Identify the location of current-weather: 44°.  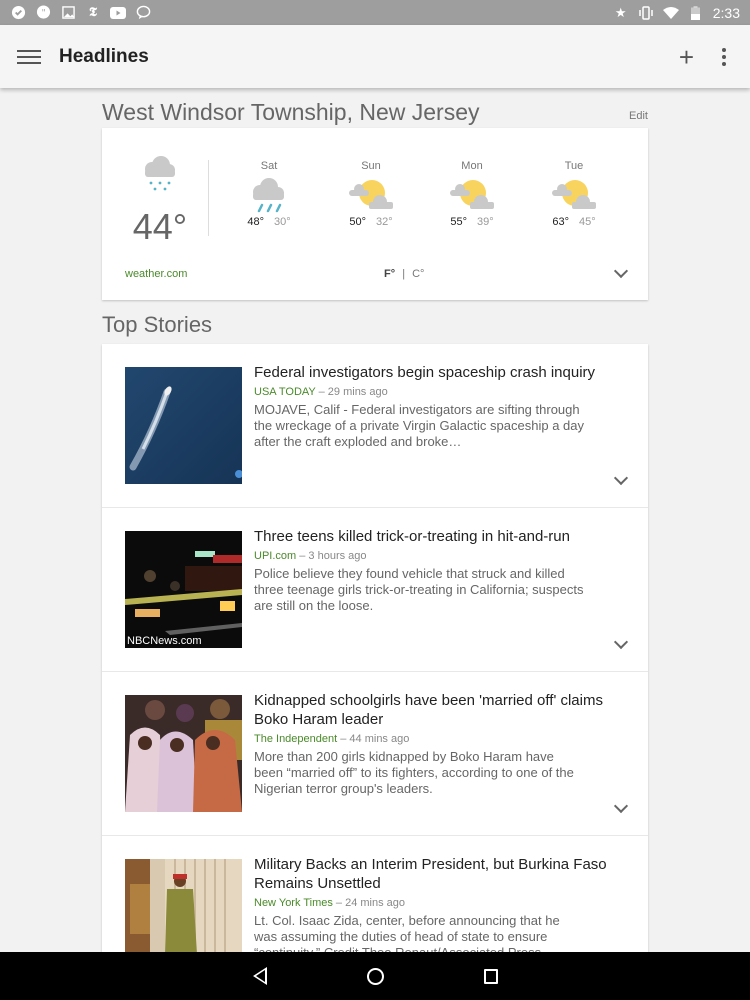
(160, 200).